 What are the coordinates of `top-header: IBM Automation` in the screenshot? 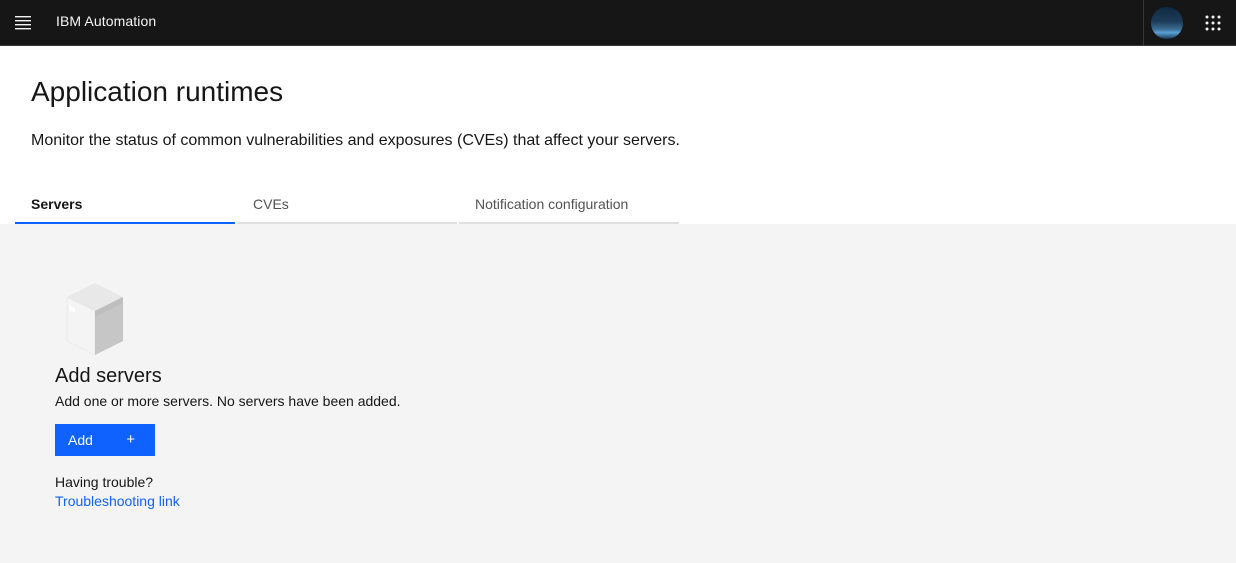 It's located at (618, 23).